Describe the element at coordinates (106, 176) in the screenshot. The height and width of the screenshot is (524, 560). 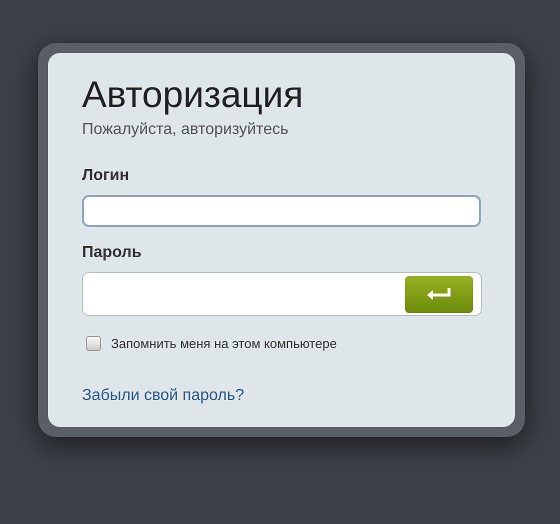
I see `field-label: Логин` at that location.